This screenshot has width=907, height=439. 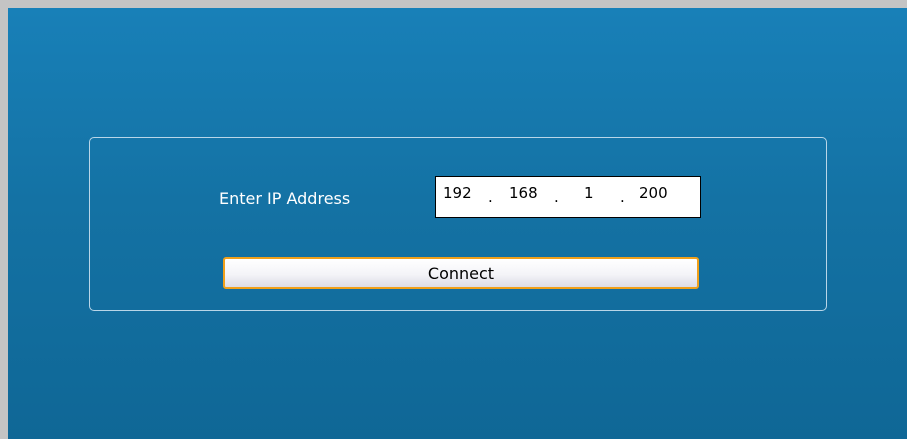 I want to click on ip-address-field: . . ., so click(x=568, y=197).